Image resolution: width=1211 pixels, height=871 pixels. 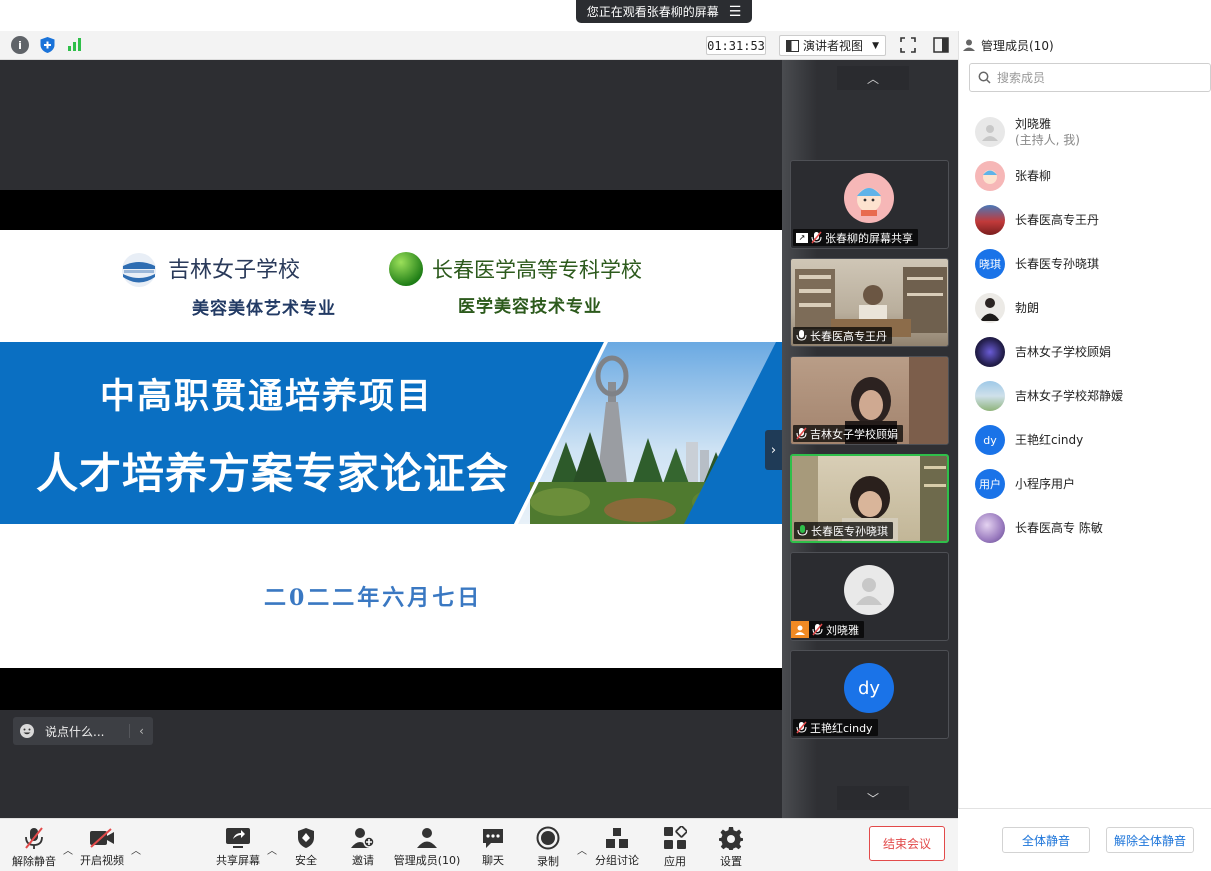 What do you see at coordinates (1027, 308) in the screenshot?
I see `member-name: 勃朗` at bounding box center [1027, 308].